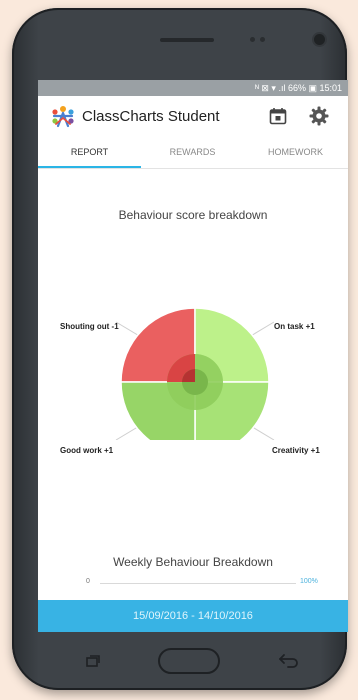  Describe the element at coordinates (198, 583) in the screenshot. I see `weekly-progress-track` at that location.